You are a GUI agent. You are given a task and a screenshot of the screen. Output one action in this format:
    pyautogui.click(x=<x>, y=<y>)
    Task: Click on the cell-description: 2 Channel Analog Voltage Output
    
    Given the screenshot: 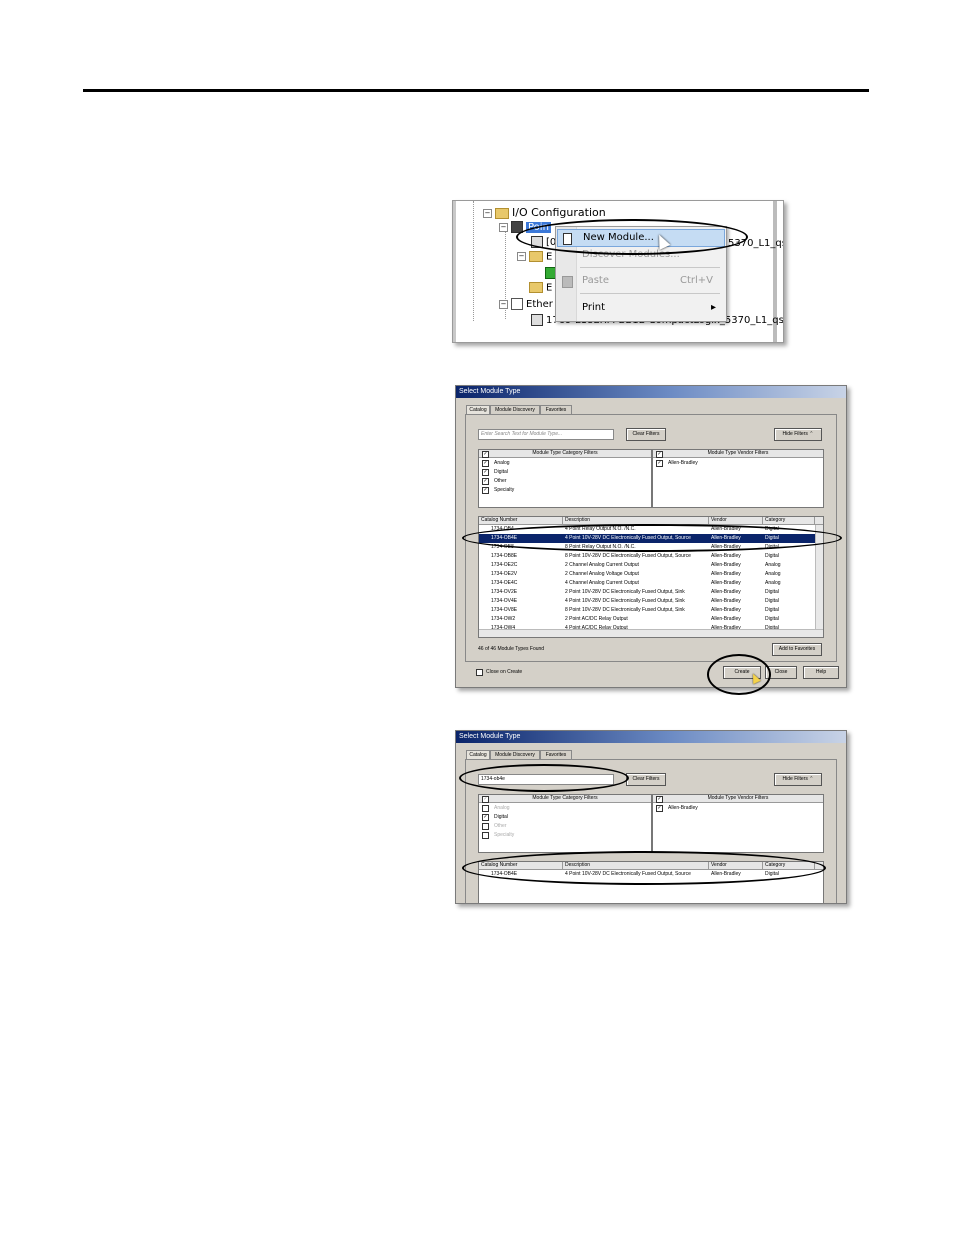 What is the action you would take?
    pyautogui.click(x=602, y=574)
    